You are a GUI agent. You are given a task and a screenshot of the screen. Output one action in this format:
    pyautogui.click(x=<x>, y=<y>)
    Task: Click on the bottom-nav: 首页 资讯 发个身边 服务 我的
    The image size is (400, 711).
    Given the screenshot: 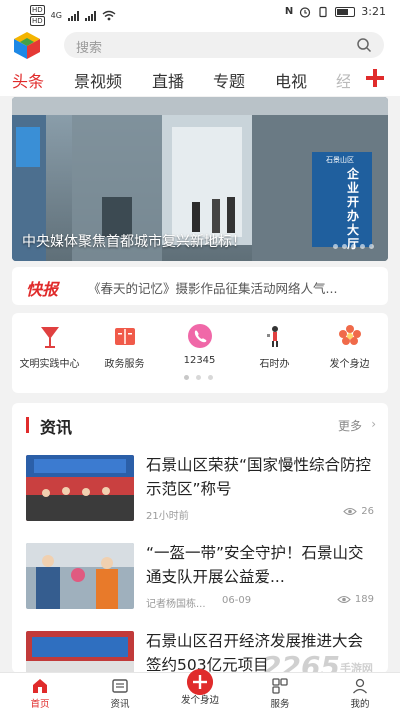 What is the action you would take?
    pyautogui.click(x=200, y=690)
    